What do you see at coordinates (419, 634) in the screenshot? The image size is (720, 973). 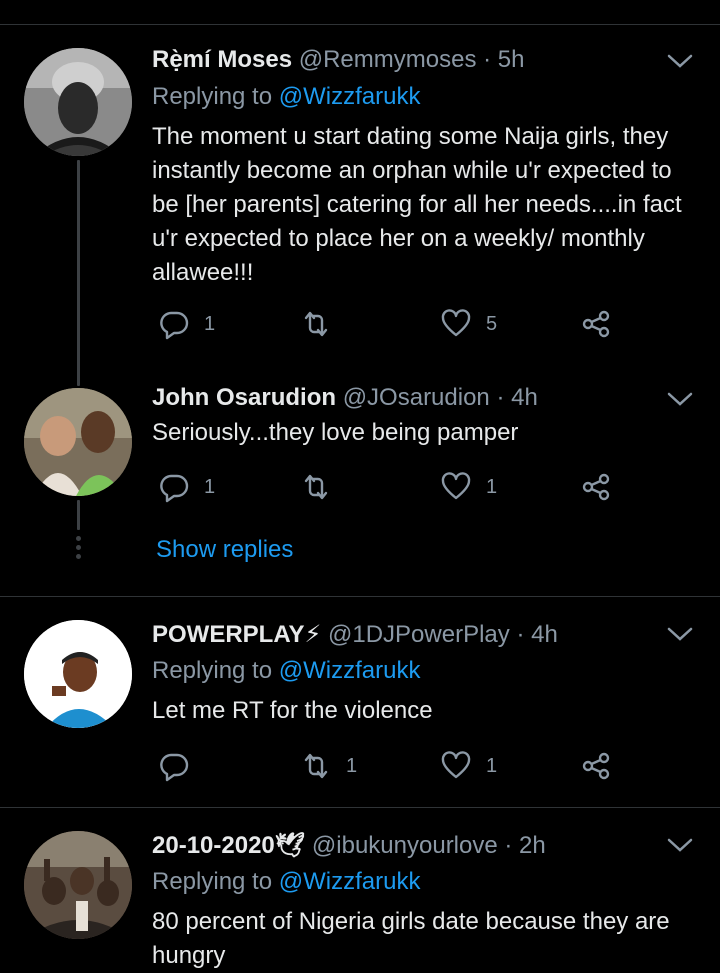 I see `author-handle: @1DJPowerPlay` at bounding box center [419, 634].